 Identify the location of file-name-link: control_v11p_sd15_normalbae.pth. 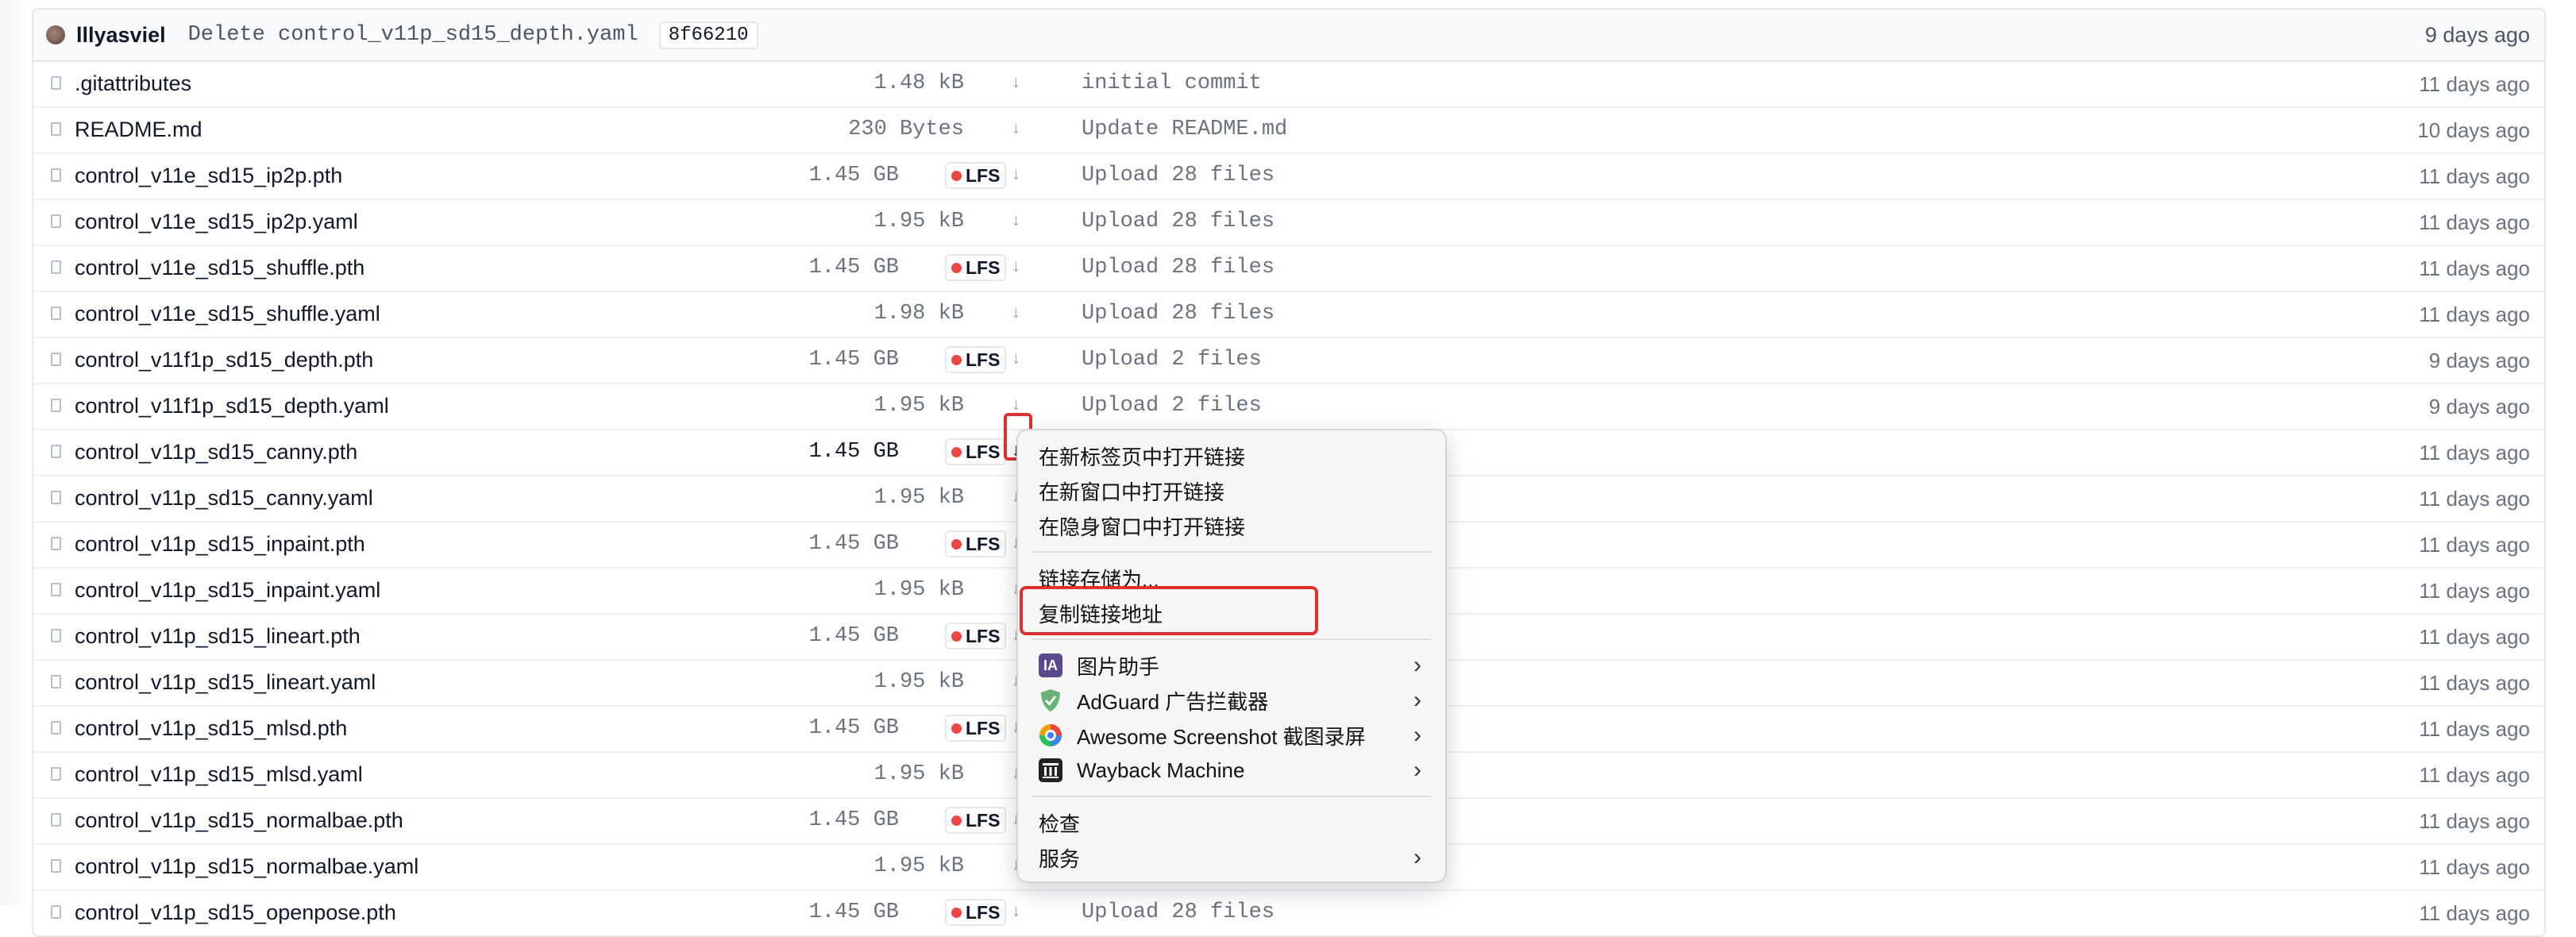
(239, 820).